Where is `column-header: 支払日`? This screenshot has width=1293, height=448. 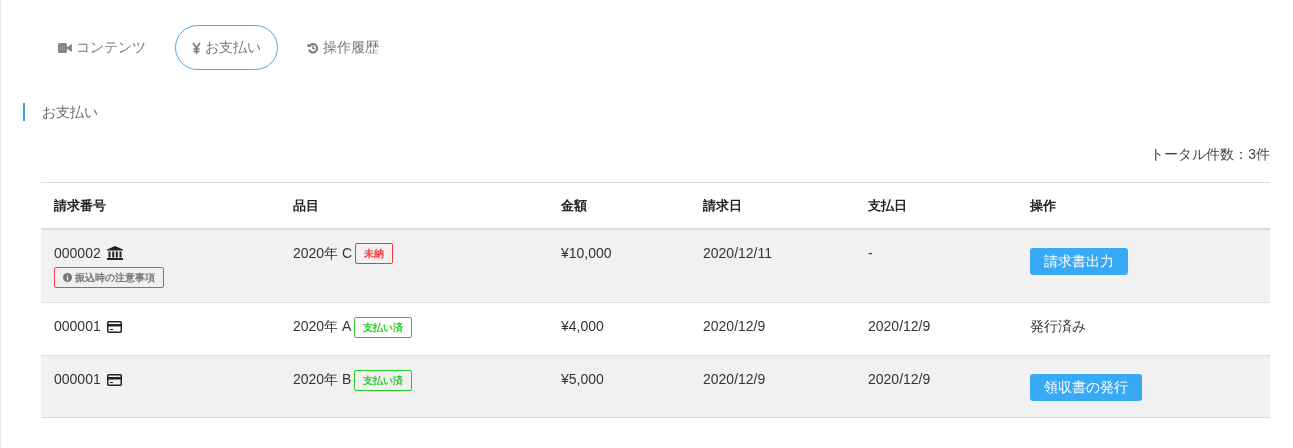
column-header: 支払日 is located at coordinates (887, 205).